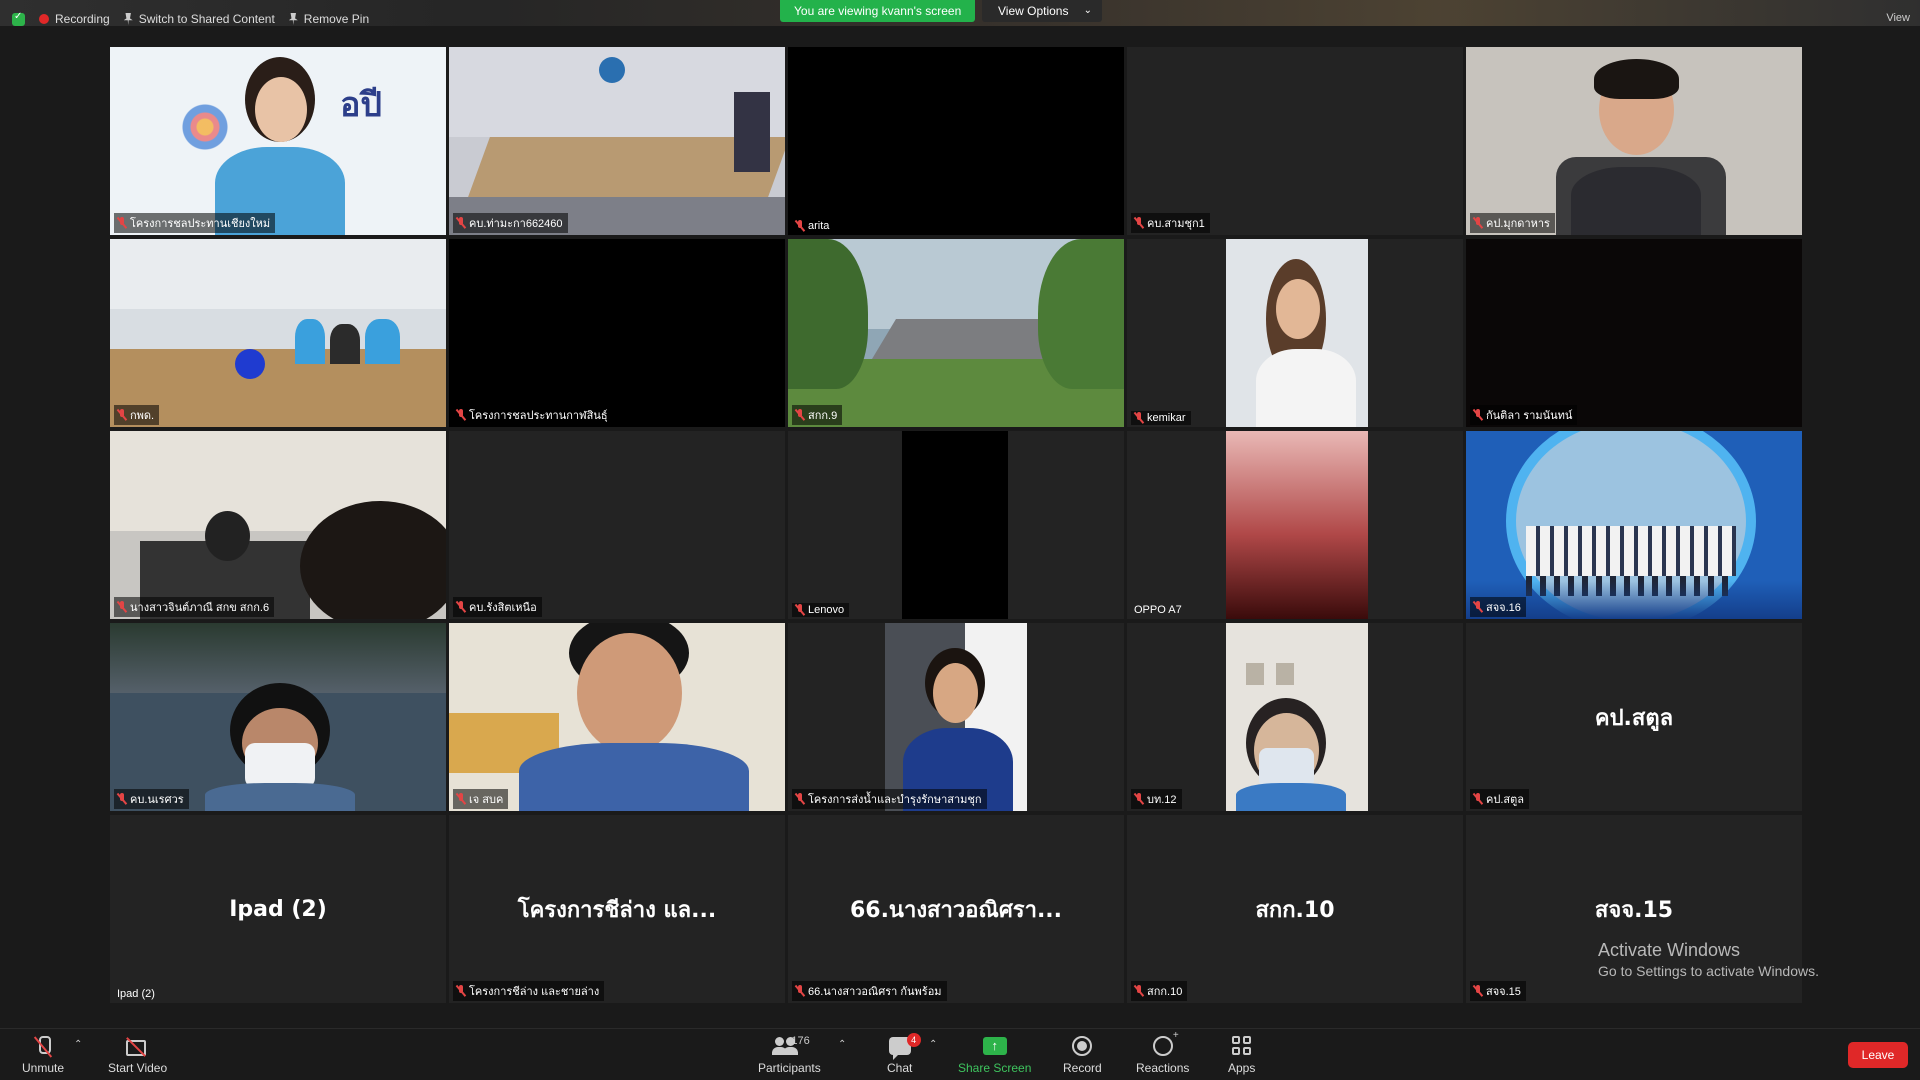  Describe the element at coordinates (956, 141) in the screenshot. I see `participant-tile: arita` at that location.